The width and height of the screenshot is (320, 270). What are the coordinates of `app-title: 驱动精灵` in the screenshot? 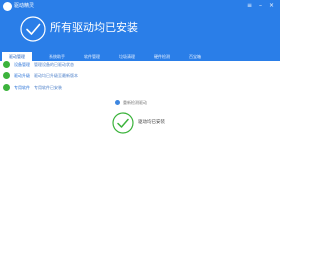 It's located at (24, 6).